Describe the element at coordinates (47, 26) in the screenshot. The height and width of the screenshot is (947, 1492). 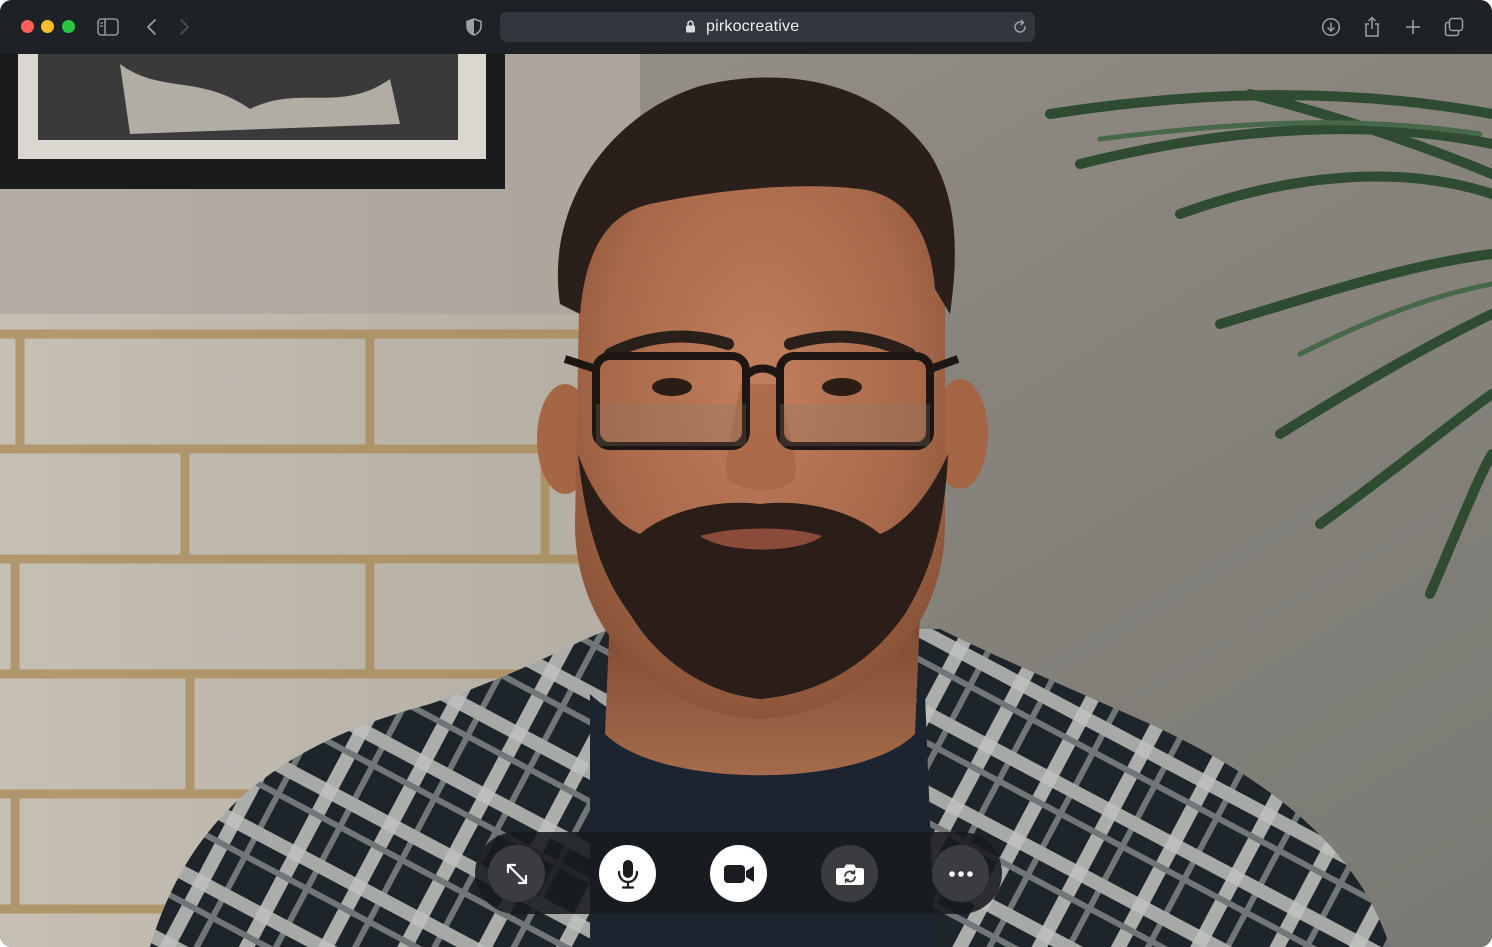
I see `minimize-window-button` at that location.